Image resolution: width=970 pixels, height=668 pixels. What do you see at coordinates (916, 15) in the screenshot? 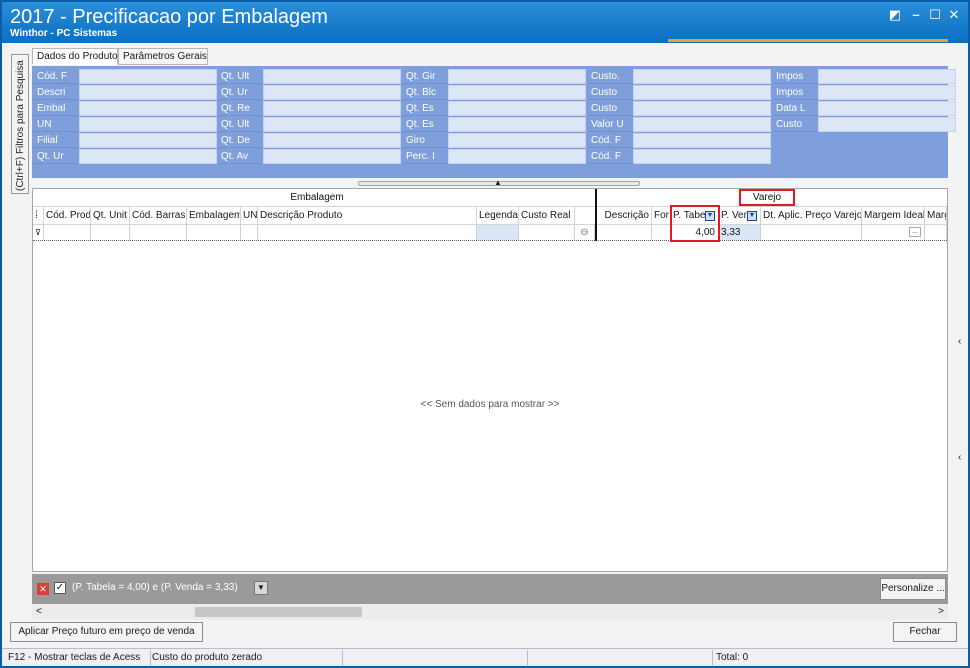
I see `minimize-button: –` at bounding box center [916, 15].